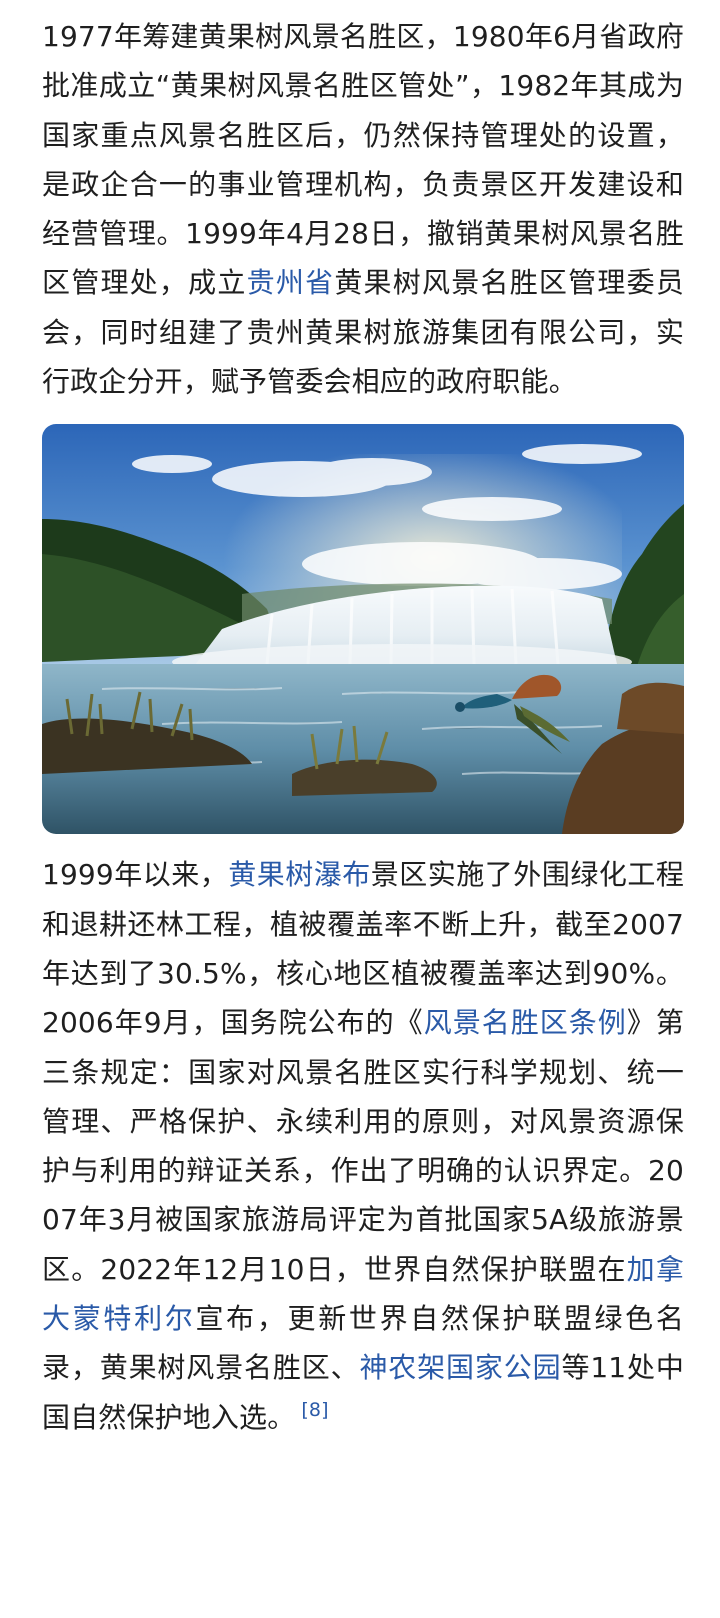 This screenshot has width=720, height=1618. I want to click on link-huangguoshu-waterfall: 黄果树瀑布, so click(299, 874).